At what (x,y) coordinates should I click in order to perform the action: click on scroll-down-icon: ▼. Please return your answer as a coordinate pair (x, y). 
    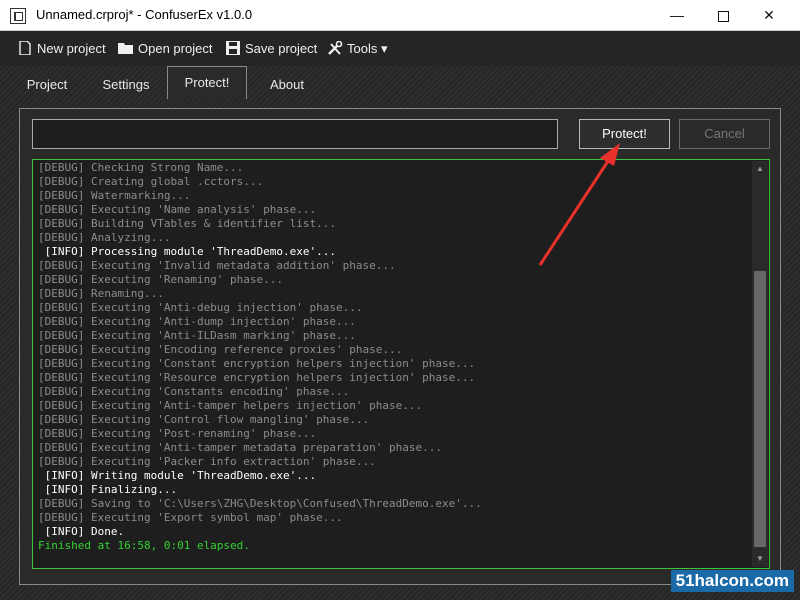
    Looking at the image, I should click on (760, 559).